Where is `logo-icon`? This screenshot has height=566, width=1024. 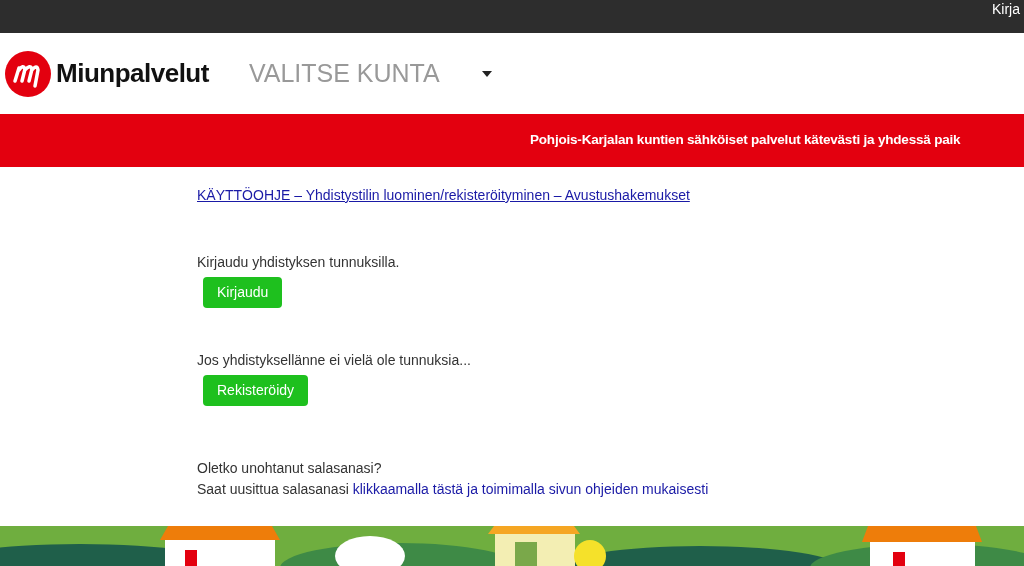
logo-icon is located at coordinates (28, 73).